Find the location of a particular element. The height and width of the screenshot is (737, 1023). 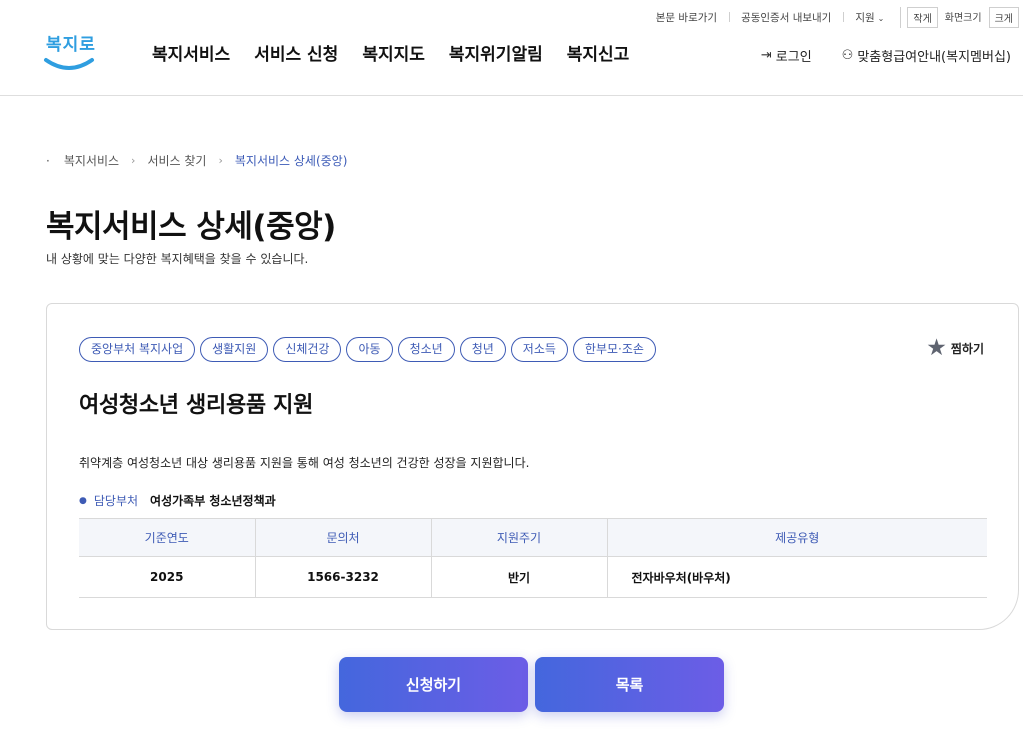

favorite-label: 찜하기 is located at coordinates (967, 349).